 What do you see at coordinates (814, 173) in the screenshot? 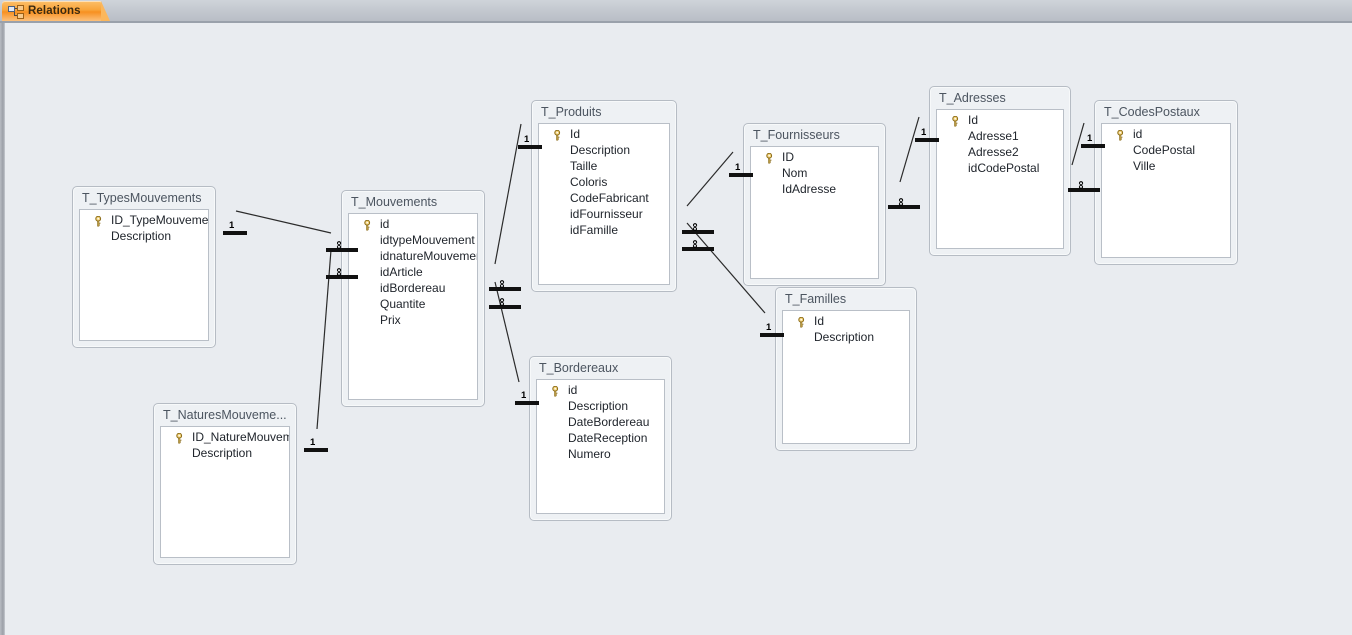
I see `table-field: Nom` at bounding box center [814, 173].